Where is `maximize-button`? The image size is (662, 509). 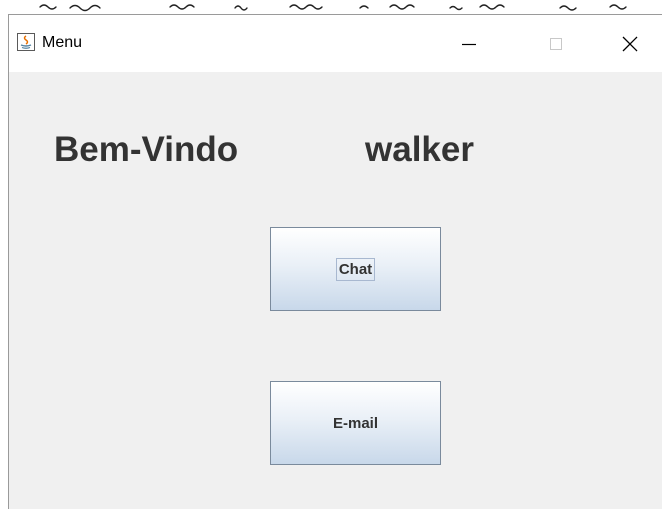 maximize-button is located at coordinates (556, 43).